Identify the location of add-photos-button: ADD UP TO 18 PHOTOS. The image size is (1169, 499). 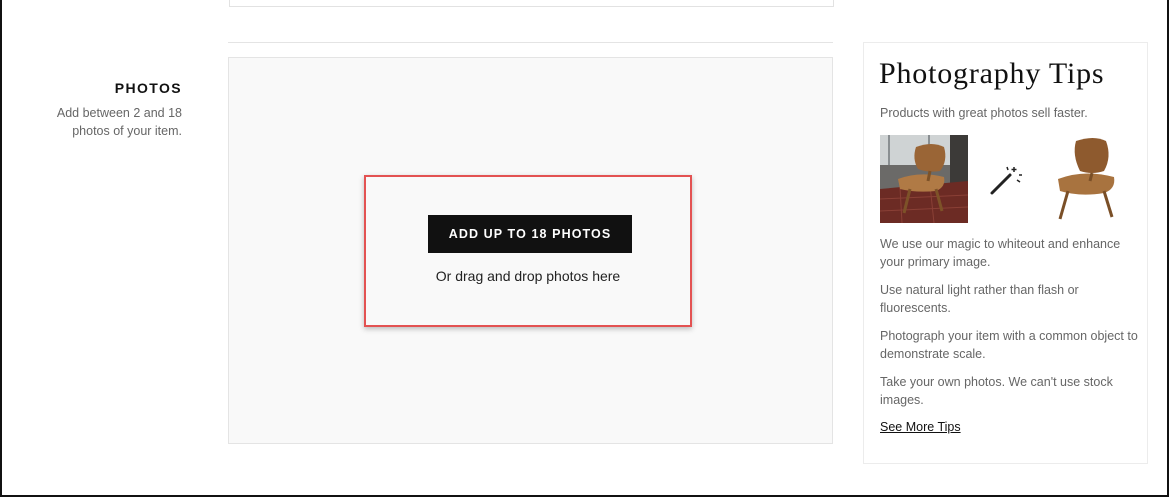
(530, 234).